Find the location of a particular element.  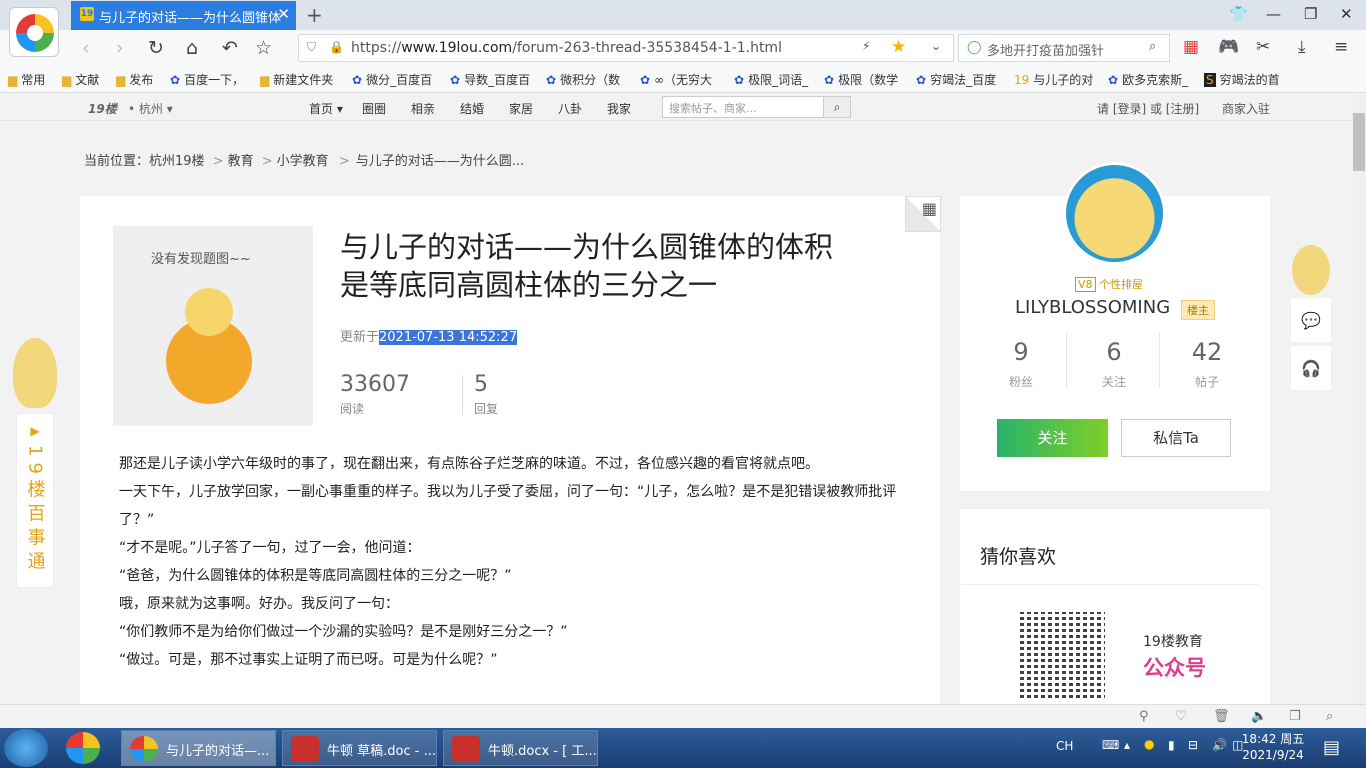

download-icon: ⤓ is located at coordinates (1302, 47).